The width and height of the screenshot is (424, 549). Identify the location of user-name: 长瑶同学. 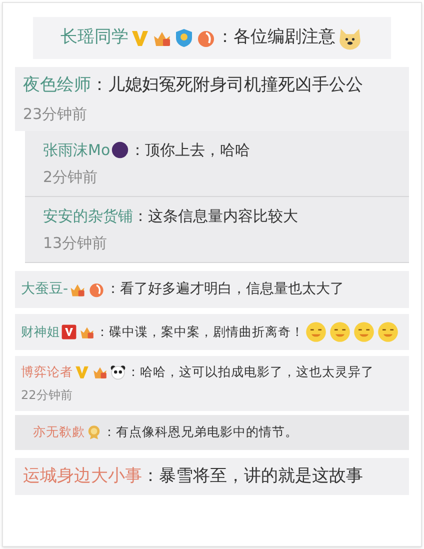
(94, 38).